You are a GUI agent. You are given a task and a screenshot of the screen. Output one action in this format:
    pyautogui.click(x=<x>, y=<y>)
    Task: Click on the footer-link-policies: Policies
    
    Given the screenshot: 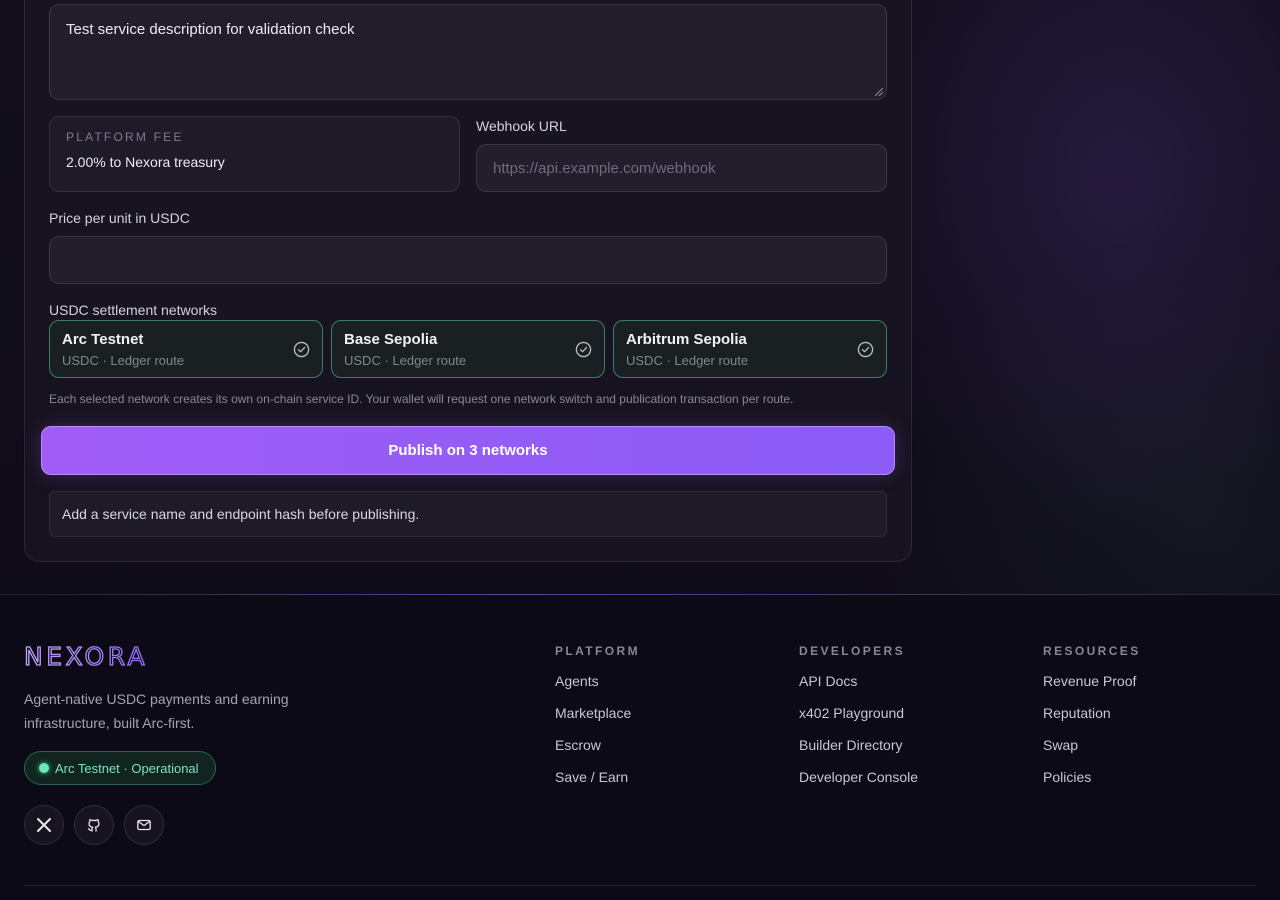 What is the action you would take?
    pyautogui.click(x=1067, y=777)
    